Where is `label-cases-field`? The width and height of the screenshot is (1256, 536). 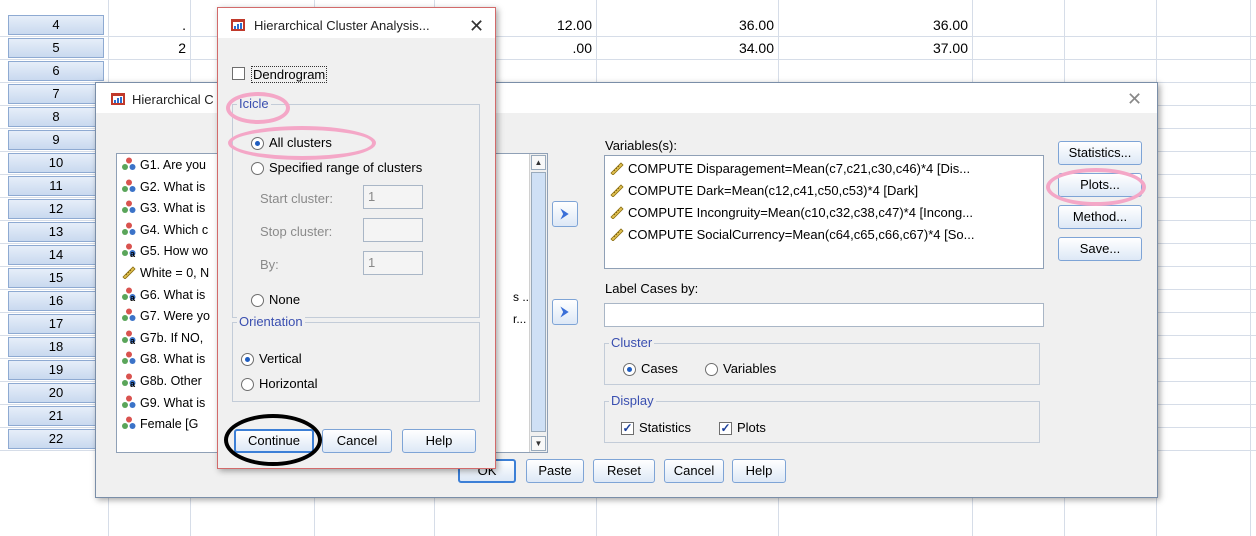
label-cases-field is located at coordinates (824, 315).